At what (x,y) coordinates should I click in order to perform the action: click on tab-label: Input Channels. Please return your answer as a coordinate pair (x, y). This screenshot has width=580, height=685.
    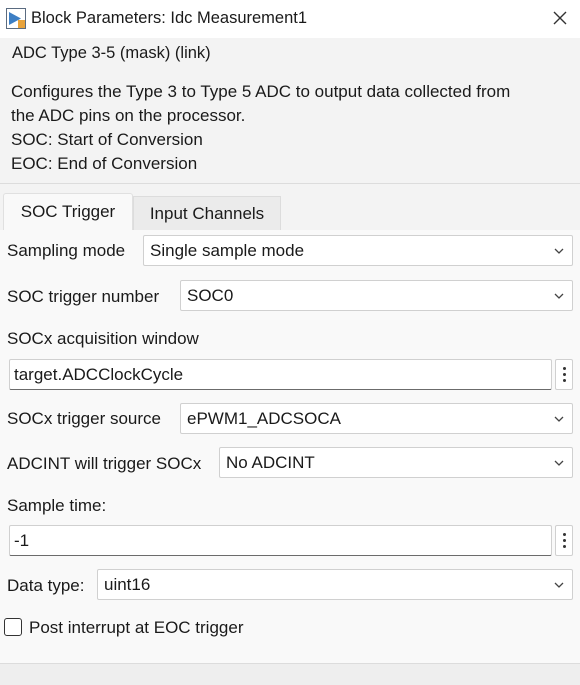
    Looking at the image, I should click on (207, 213).